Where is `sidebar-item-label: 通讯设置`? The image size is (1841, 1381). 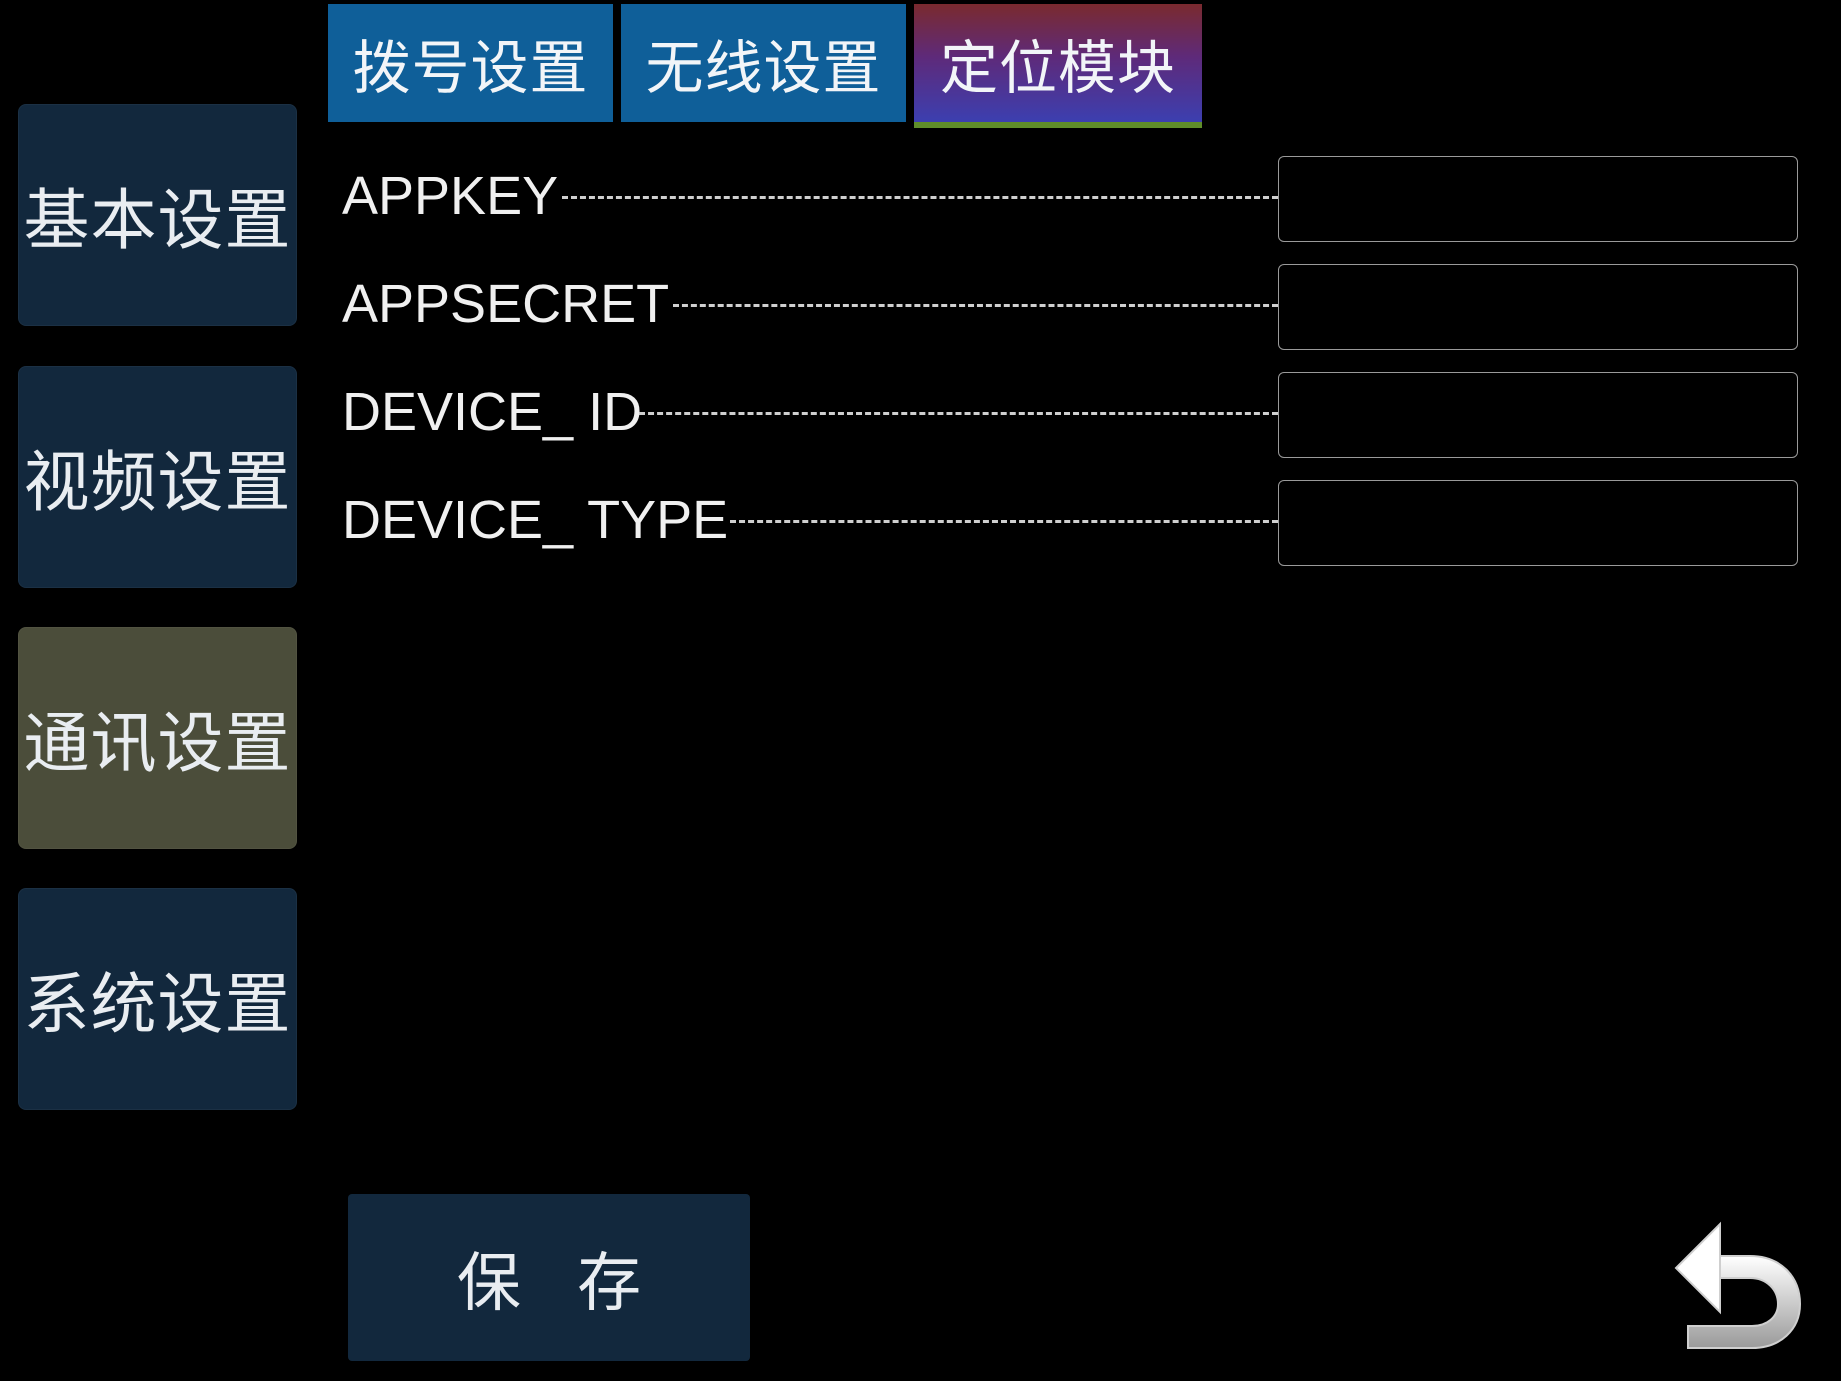 sidebar-item-label: 通讯设置 is located at coordinates (157, 743).